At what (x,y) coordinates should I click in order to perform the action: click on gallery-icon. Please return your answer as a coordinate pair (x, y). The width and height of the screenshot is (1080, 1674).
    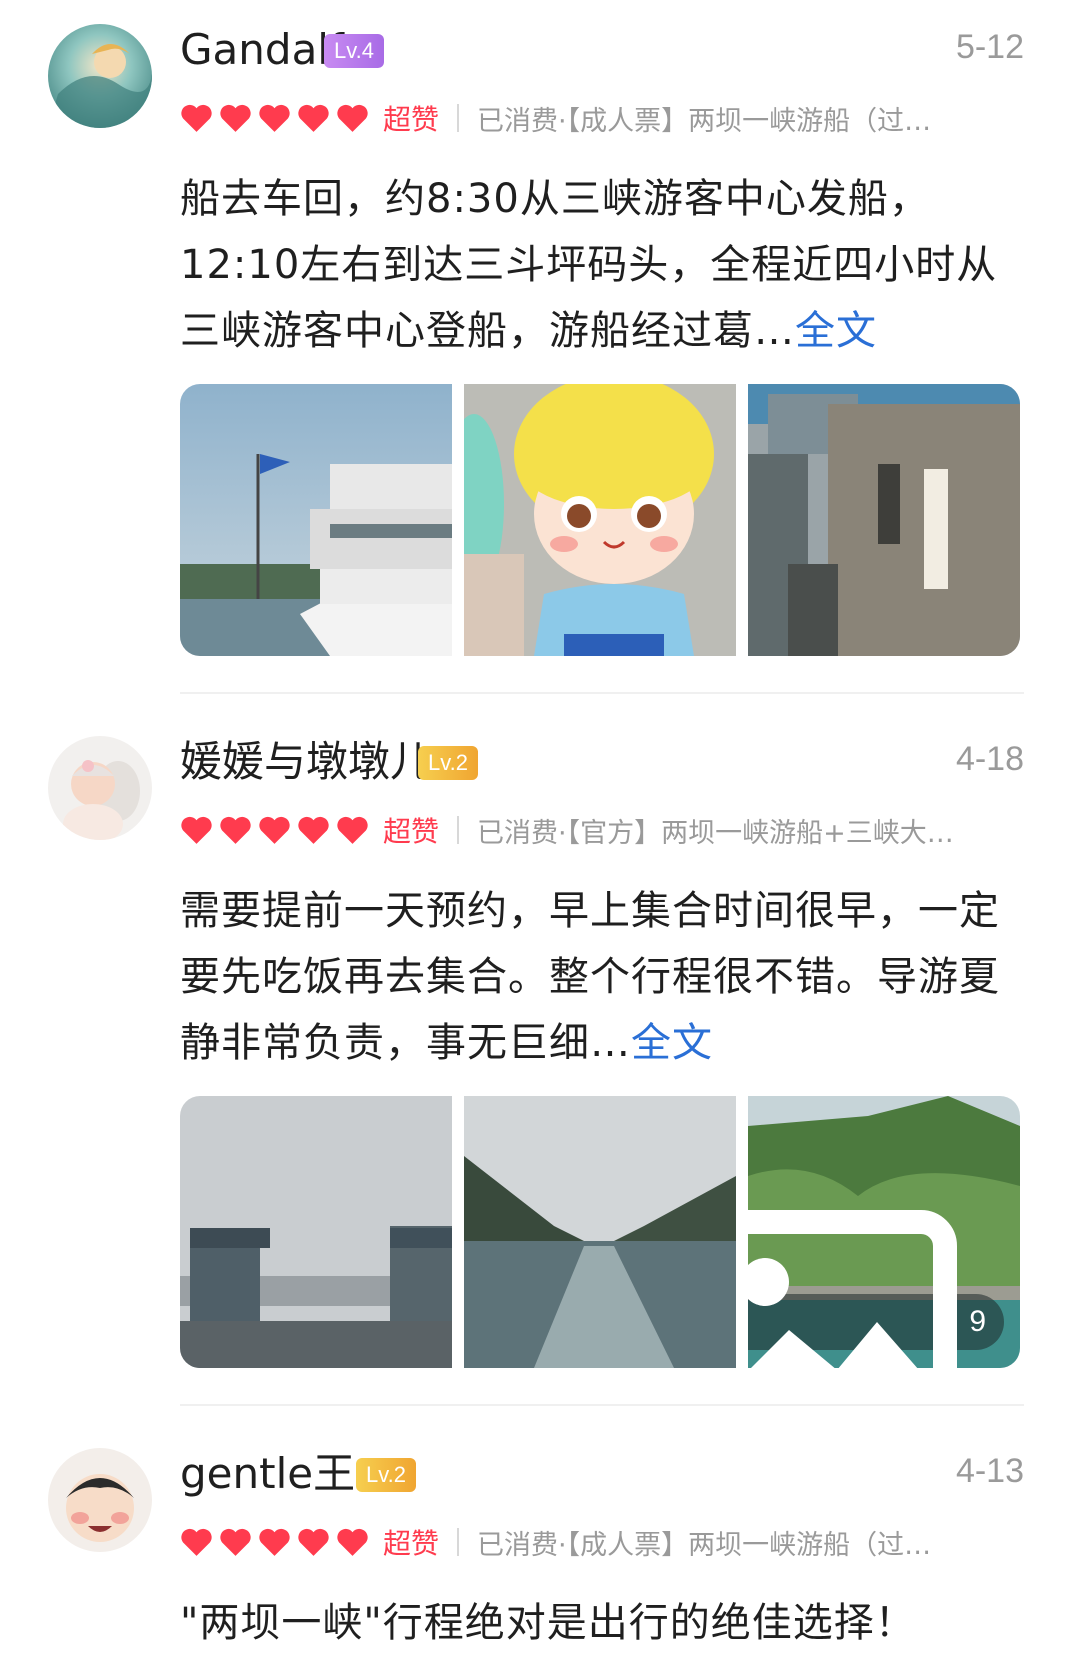
    Looking at the image, I should click on (853, 1289).